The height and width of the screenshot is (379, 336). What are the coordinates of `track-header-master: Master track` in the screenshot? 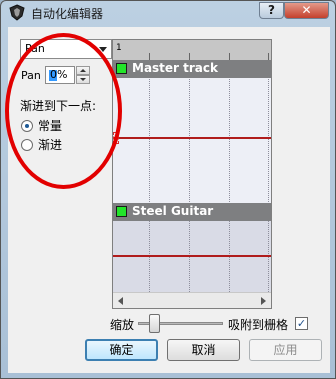 It's located at (192, 69).